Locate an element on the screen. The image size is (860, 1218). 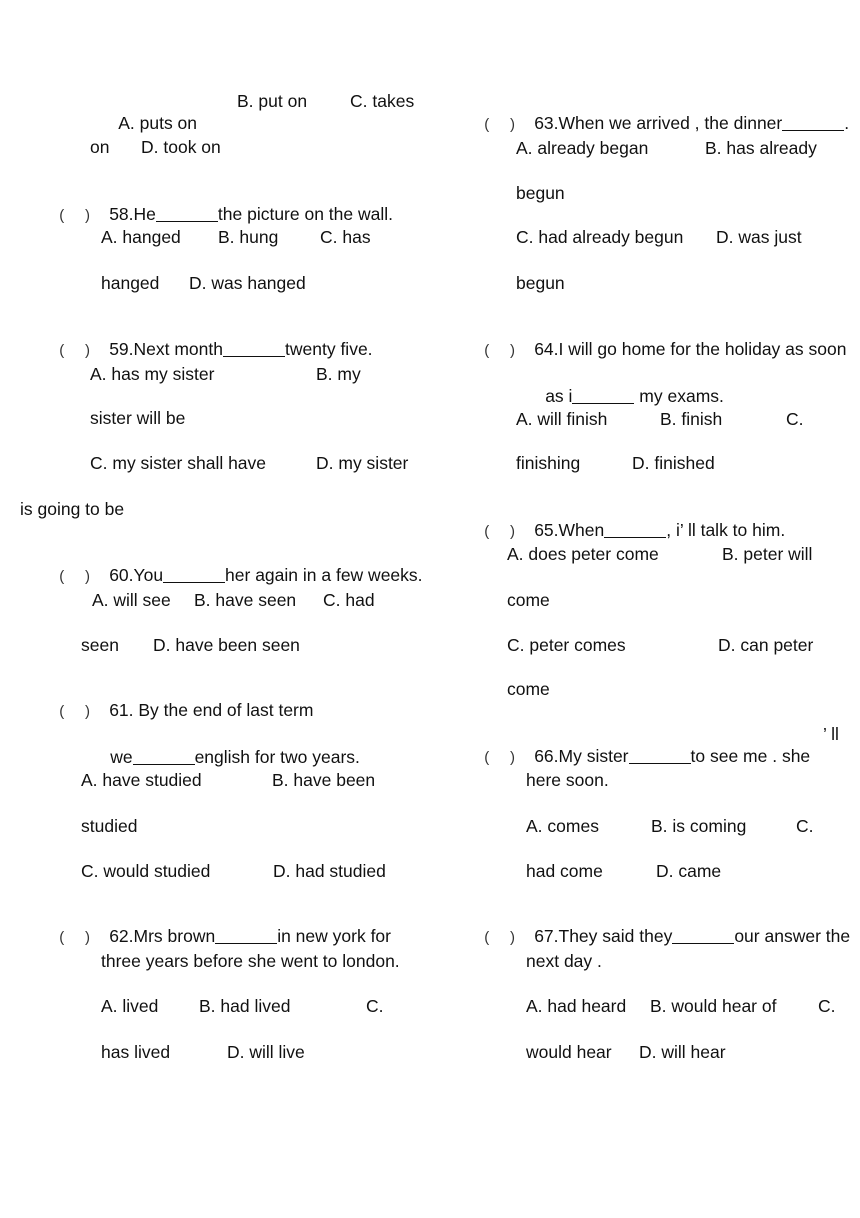
option-d: D. had studied is located at coordinates (329, 871).